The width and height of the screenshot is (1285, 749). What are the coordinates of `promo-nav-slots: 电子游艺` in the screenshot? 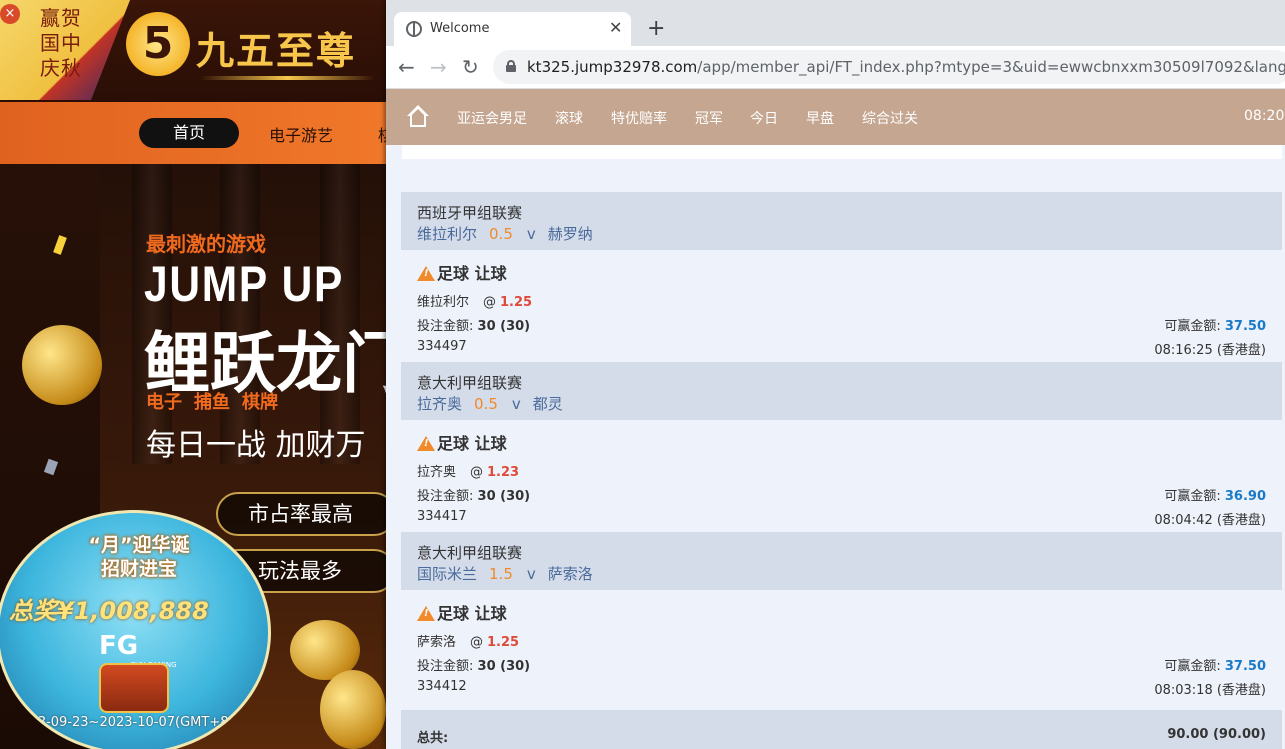 It's located at (301, 134).